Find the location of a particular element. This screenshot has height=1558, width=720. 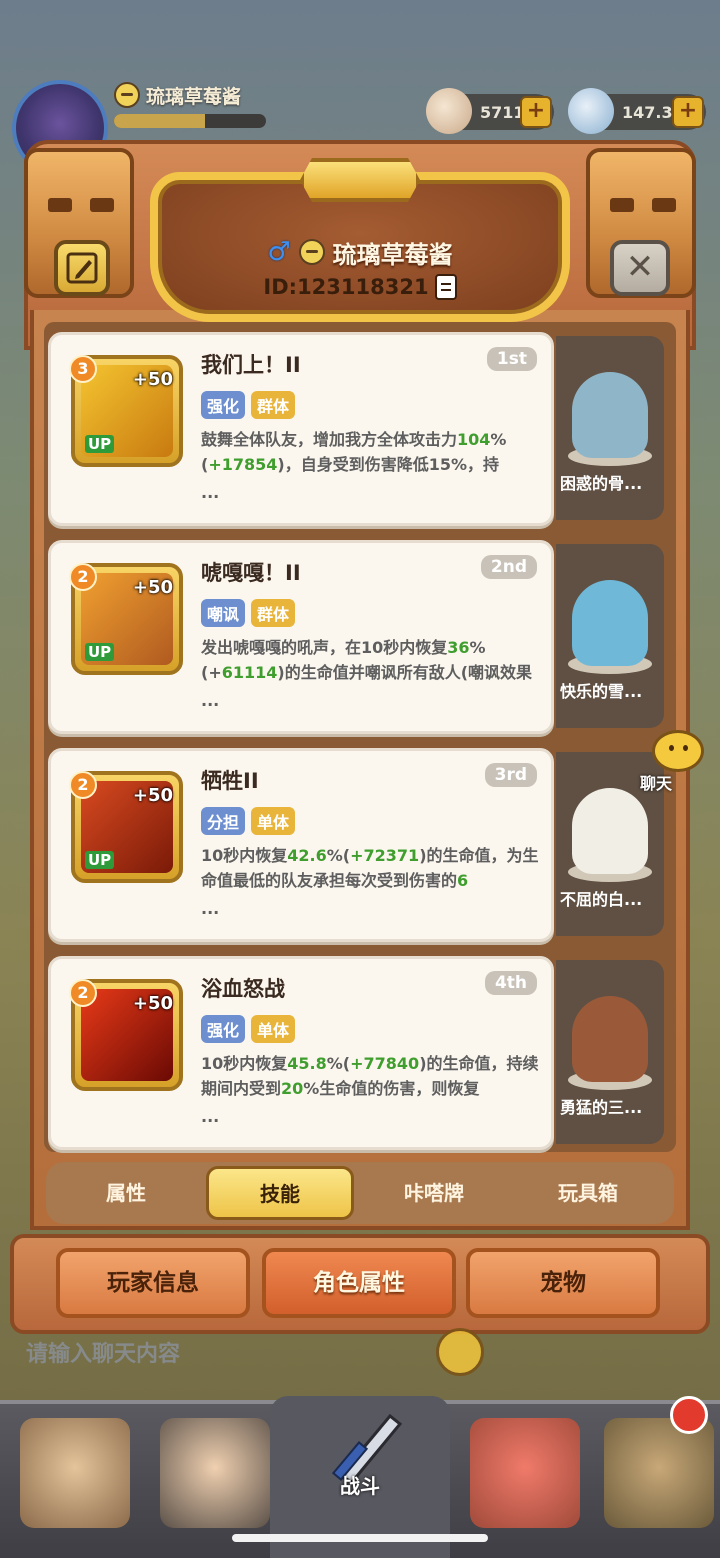

close-button: ✕ is located at coordinates (640, 268).